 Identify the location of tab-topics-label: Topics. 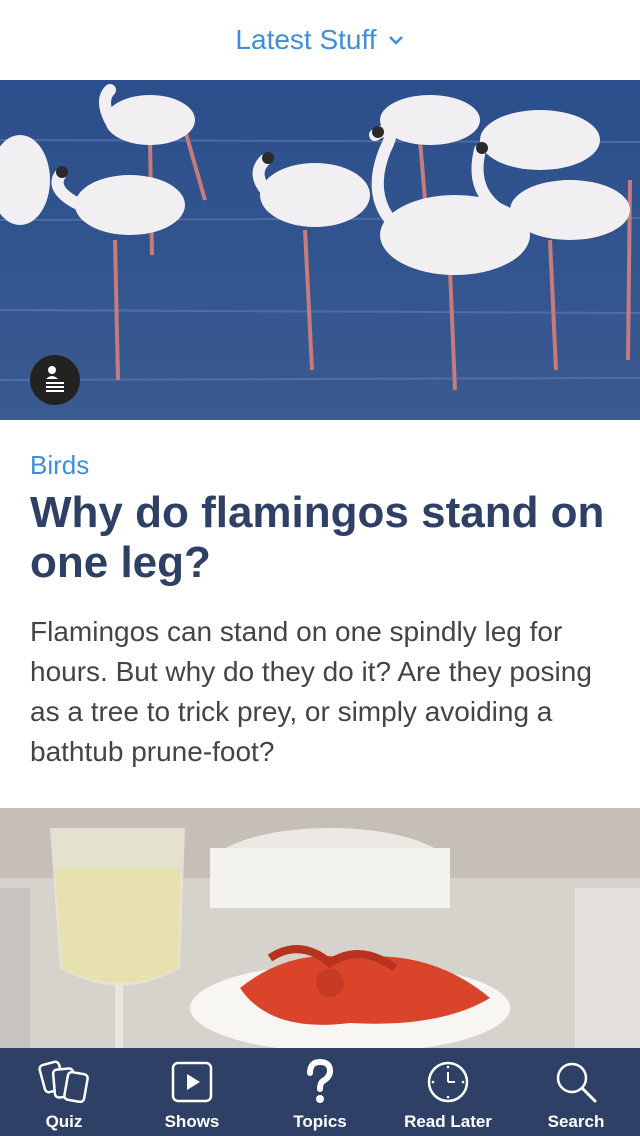
(320, 1121).